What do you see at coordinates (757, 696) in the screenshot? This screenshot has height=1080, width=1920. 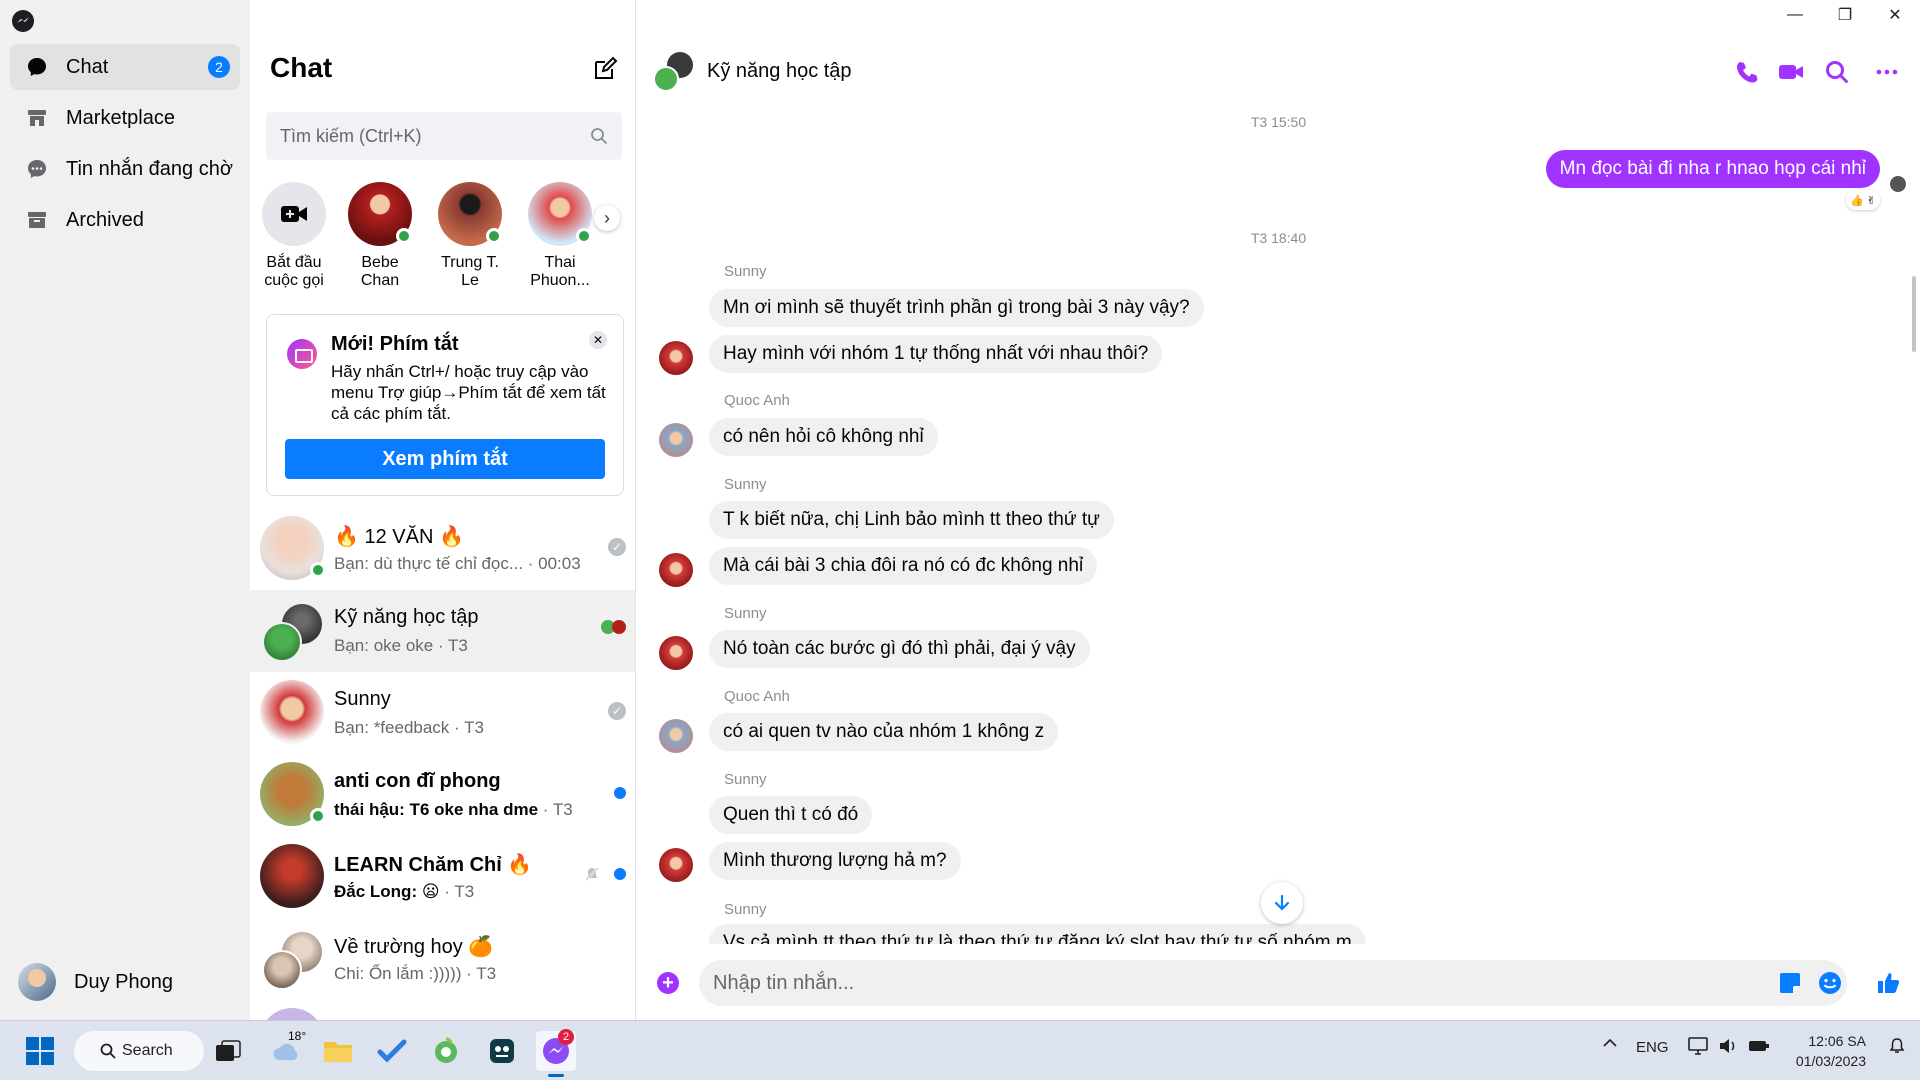 I see `sender-name: Quoc Anh` at bounding box center [757, 696].